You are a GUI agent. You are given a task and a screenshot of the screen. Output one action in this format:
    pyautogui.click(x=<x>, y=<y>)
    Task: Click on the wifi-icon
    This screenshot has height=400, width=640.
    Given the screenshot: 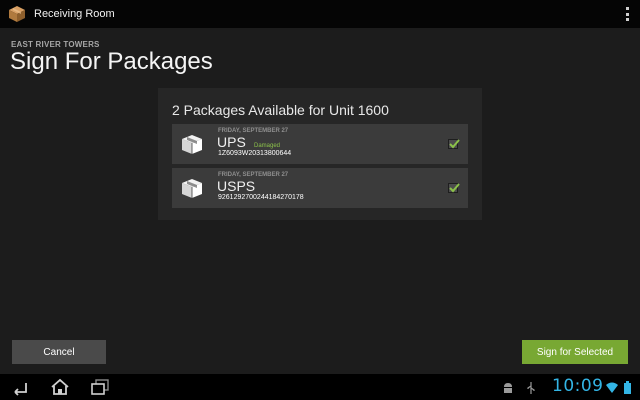 What is the action you would take?
    pyautogui.click(x=612, y=387)
    